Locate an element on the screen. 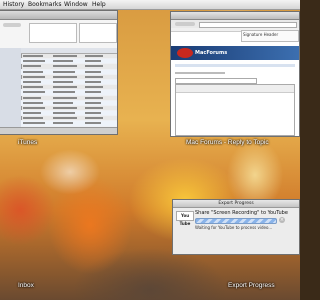 The image size is (320, 300). youtube-logo: You Tube is located at coordinates (185, 218).